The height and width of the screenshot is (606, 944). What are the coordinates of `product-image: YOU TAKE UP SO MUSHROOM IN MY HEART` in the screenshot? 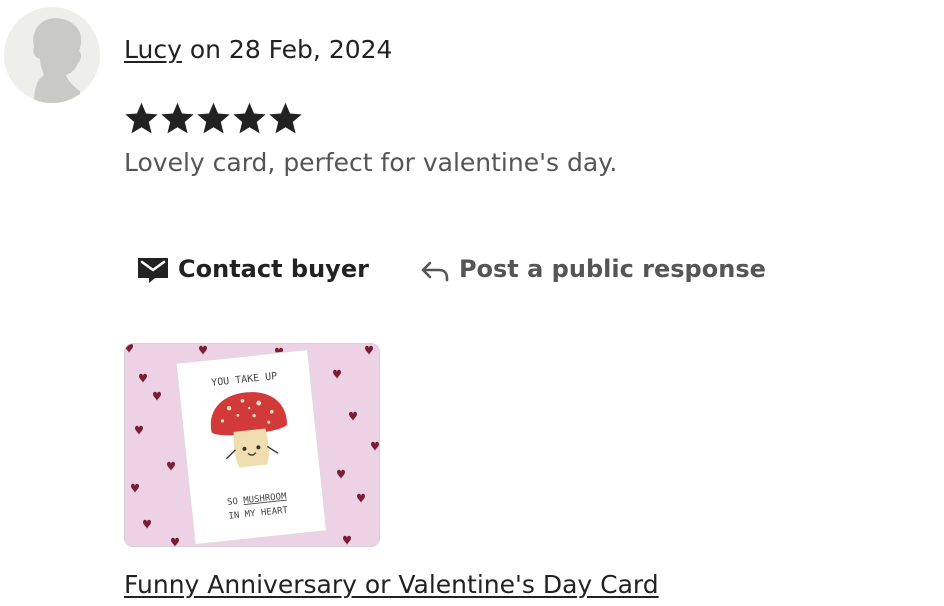 It's located at (252, 445).